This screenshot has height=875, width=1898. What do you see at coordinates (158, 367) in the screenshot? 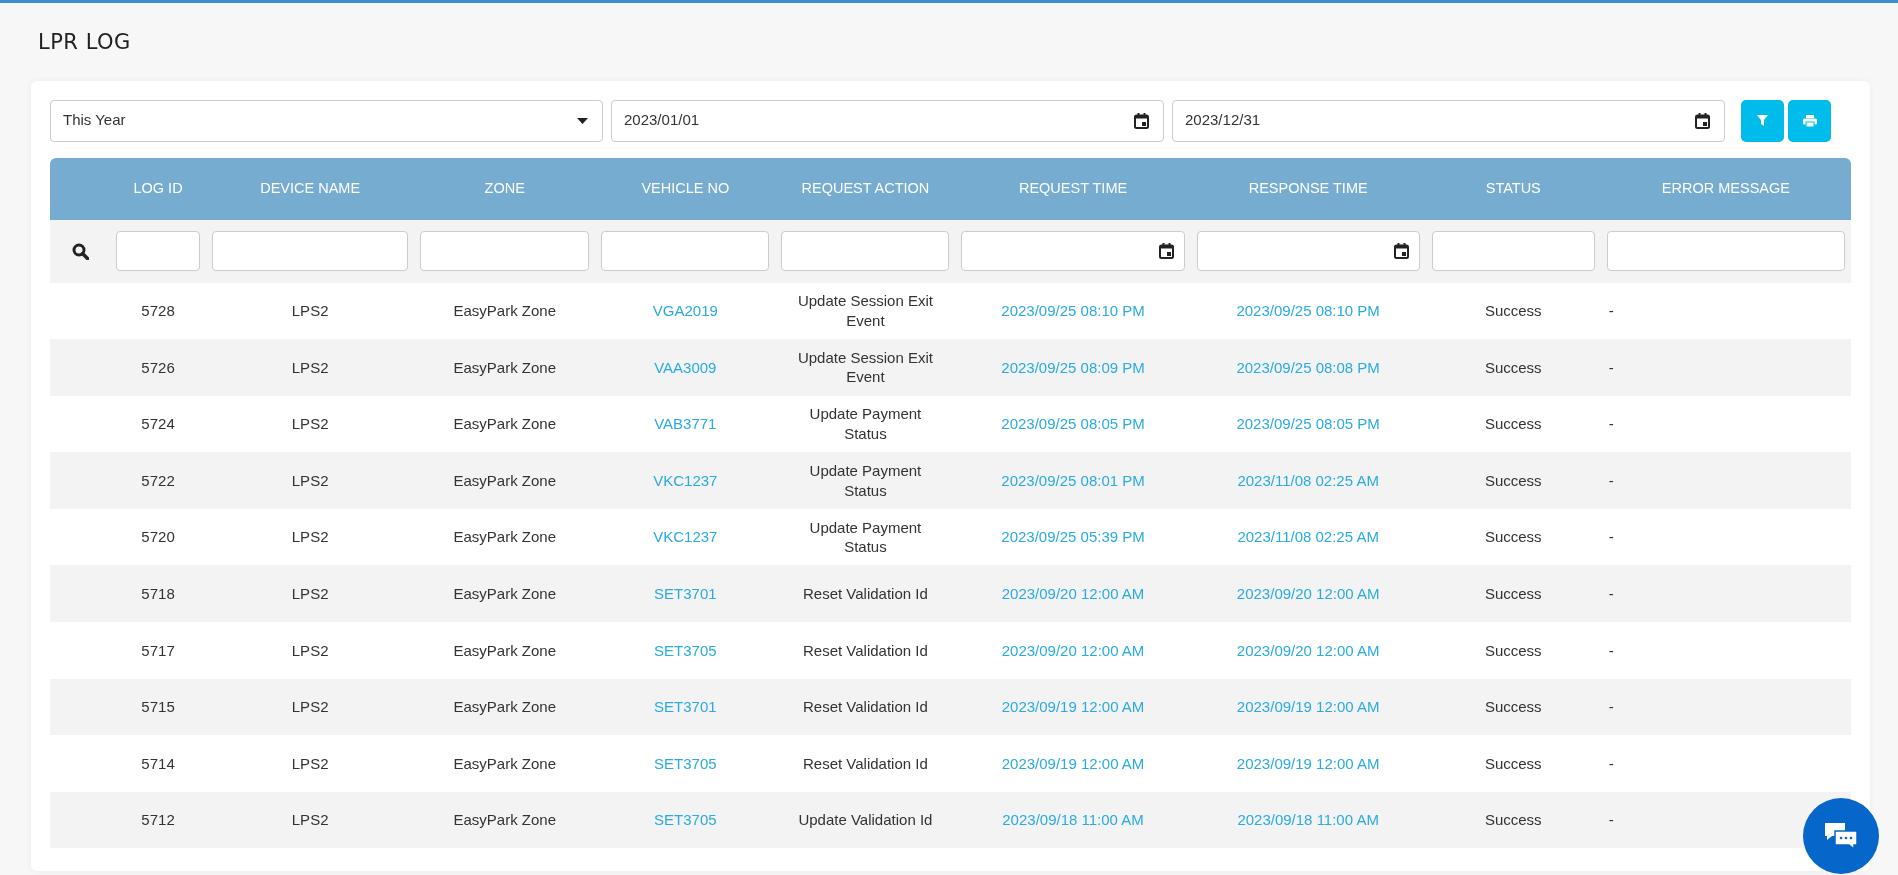
I see `log-id: 5726` at bounding box center [158, 367].